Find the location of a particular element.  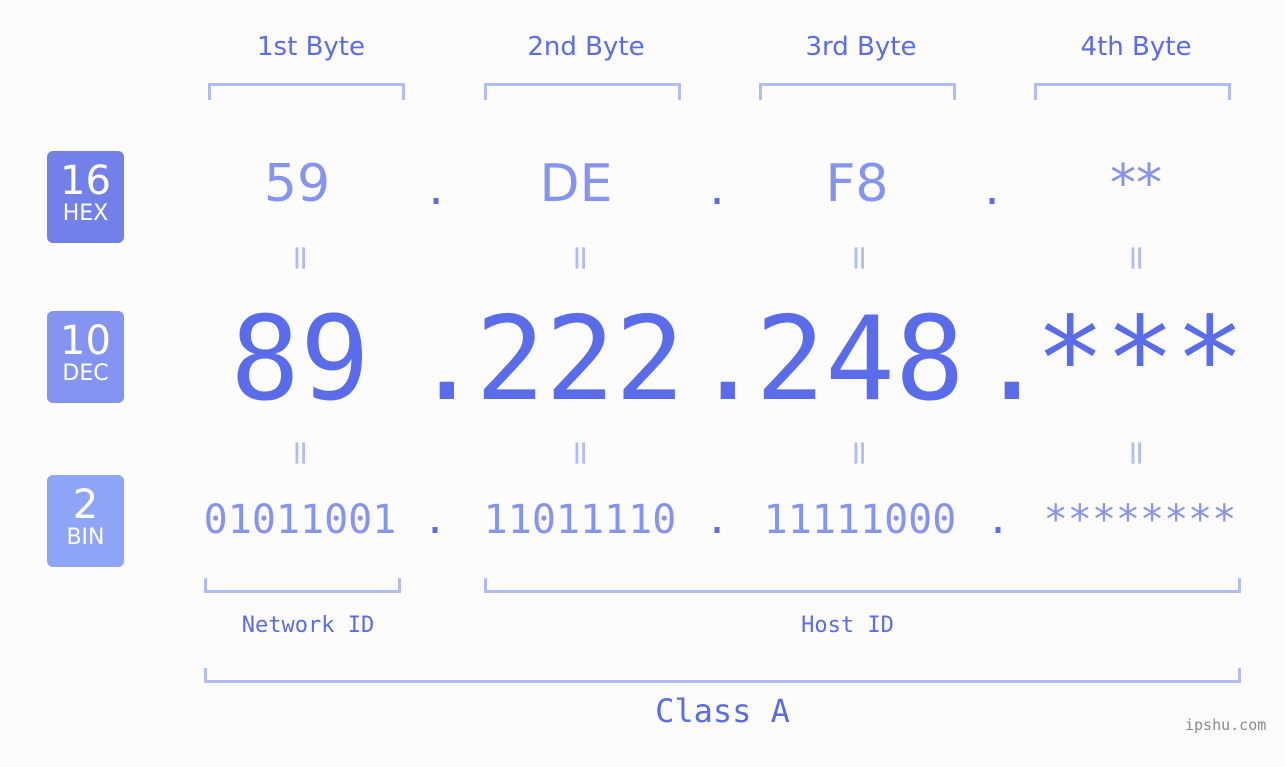

watermark: ipshu.com is located at coordinates (1226, 725).